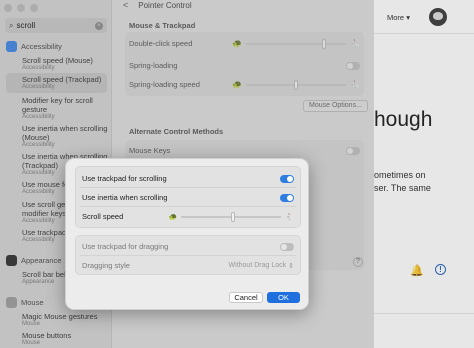  I want to click on row-label: Use inertia when scrolling, so click(125, 197).